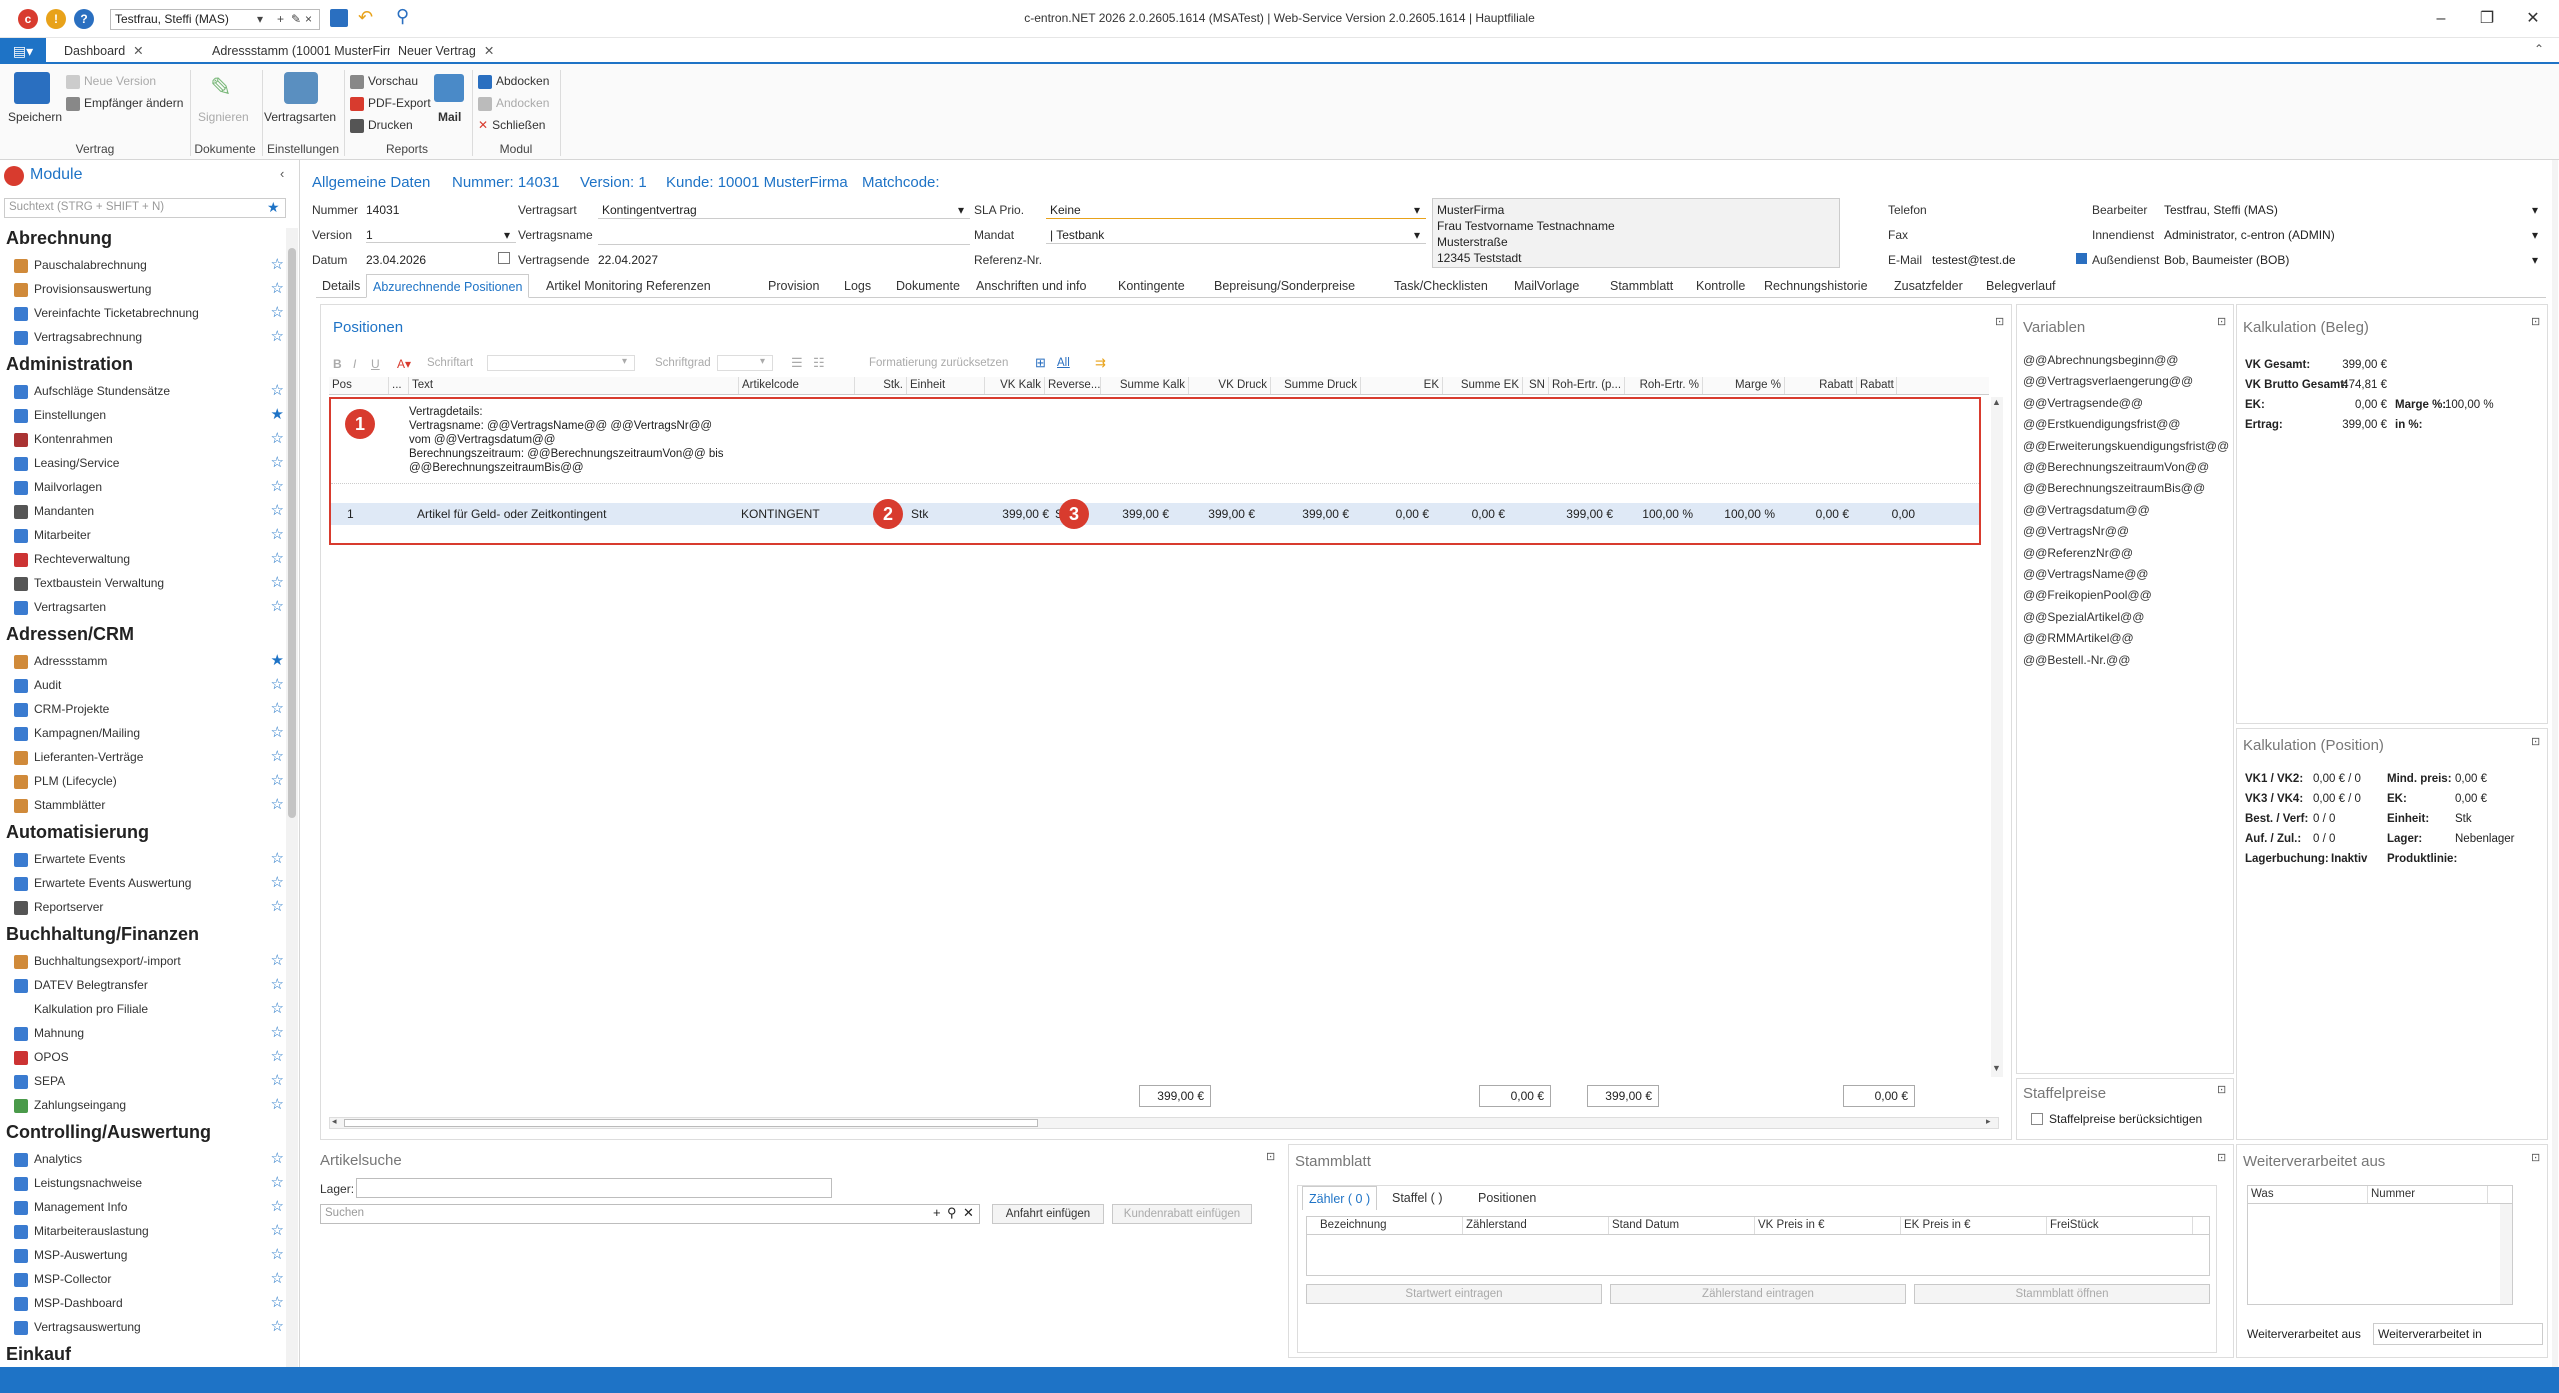  What do you see at coordinates (149, 1033) in the screenshot?
I see `sidebar-item: Mahnung ☆` at bounding box center [149, 1033].